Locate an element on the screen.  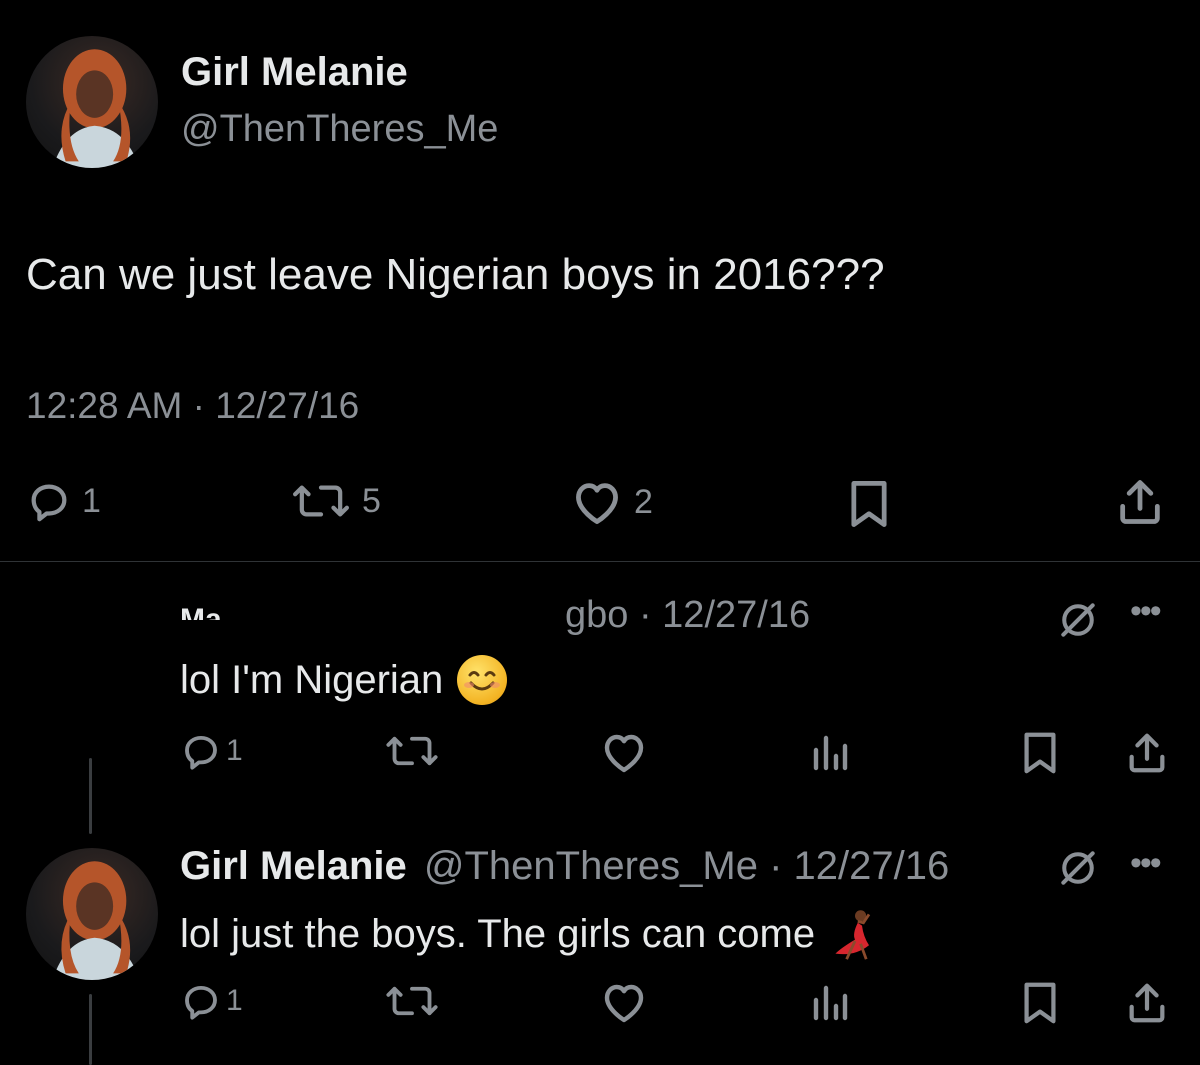
reply-handle-time: @ThenTheres_Me · 12/27/16 is located at coordinates (686, 866).